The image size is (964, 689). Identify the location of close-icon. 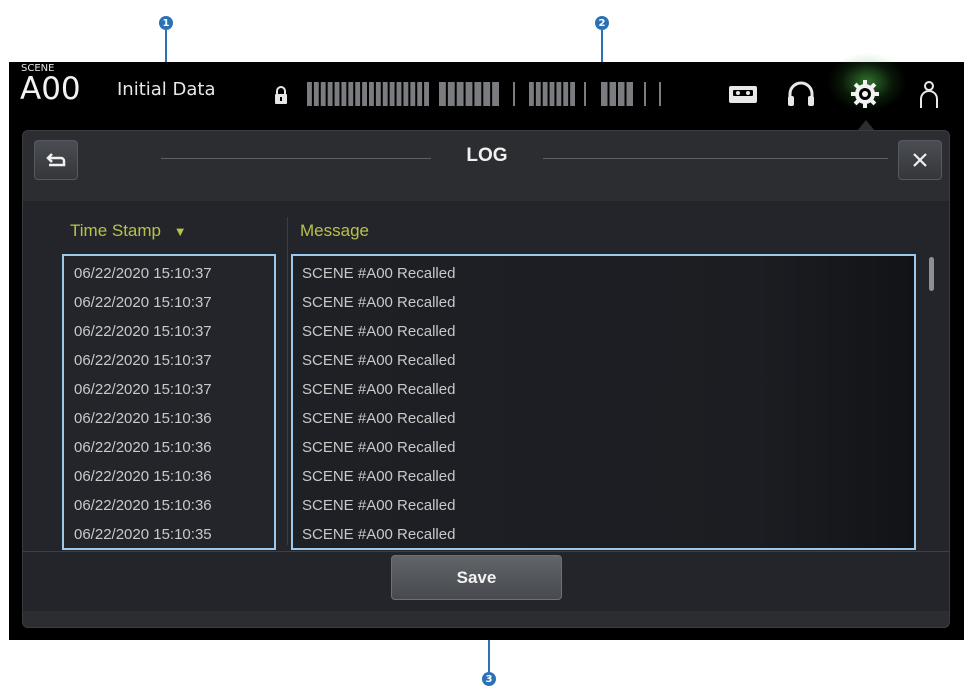
(920, 160).